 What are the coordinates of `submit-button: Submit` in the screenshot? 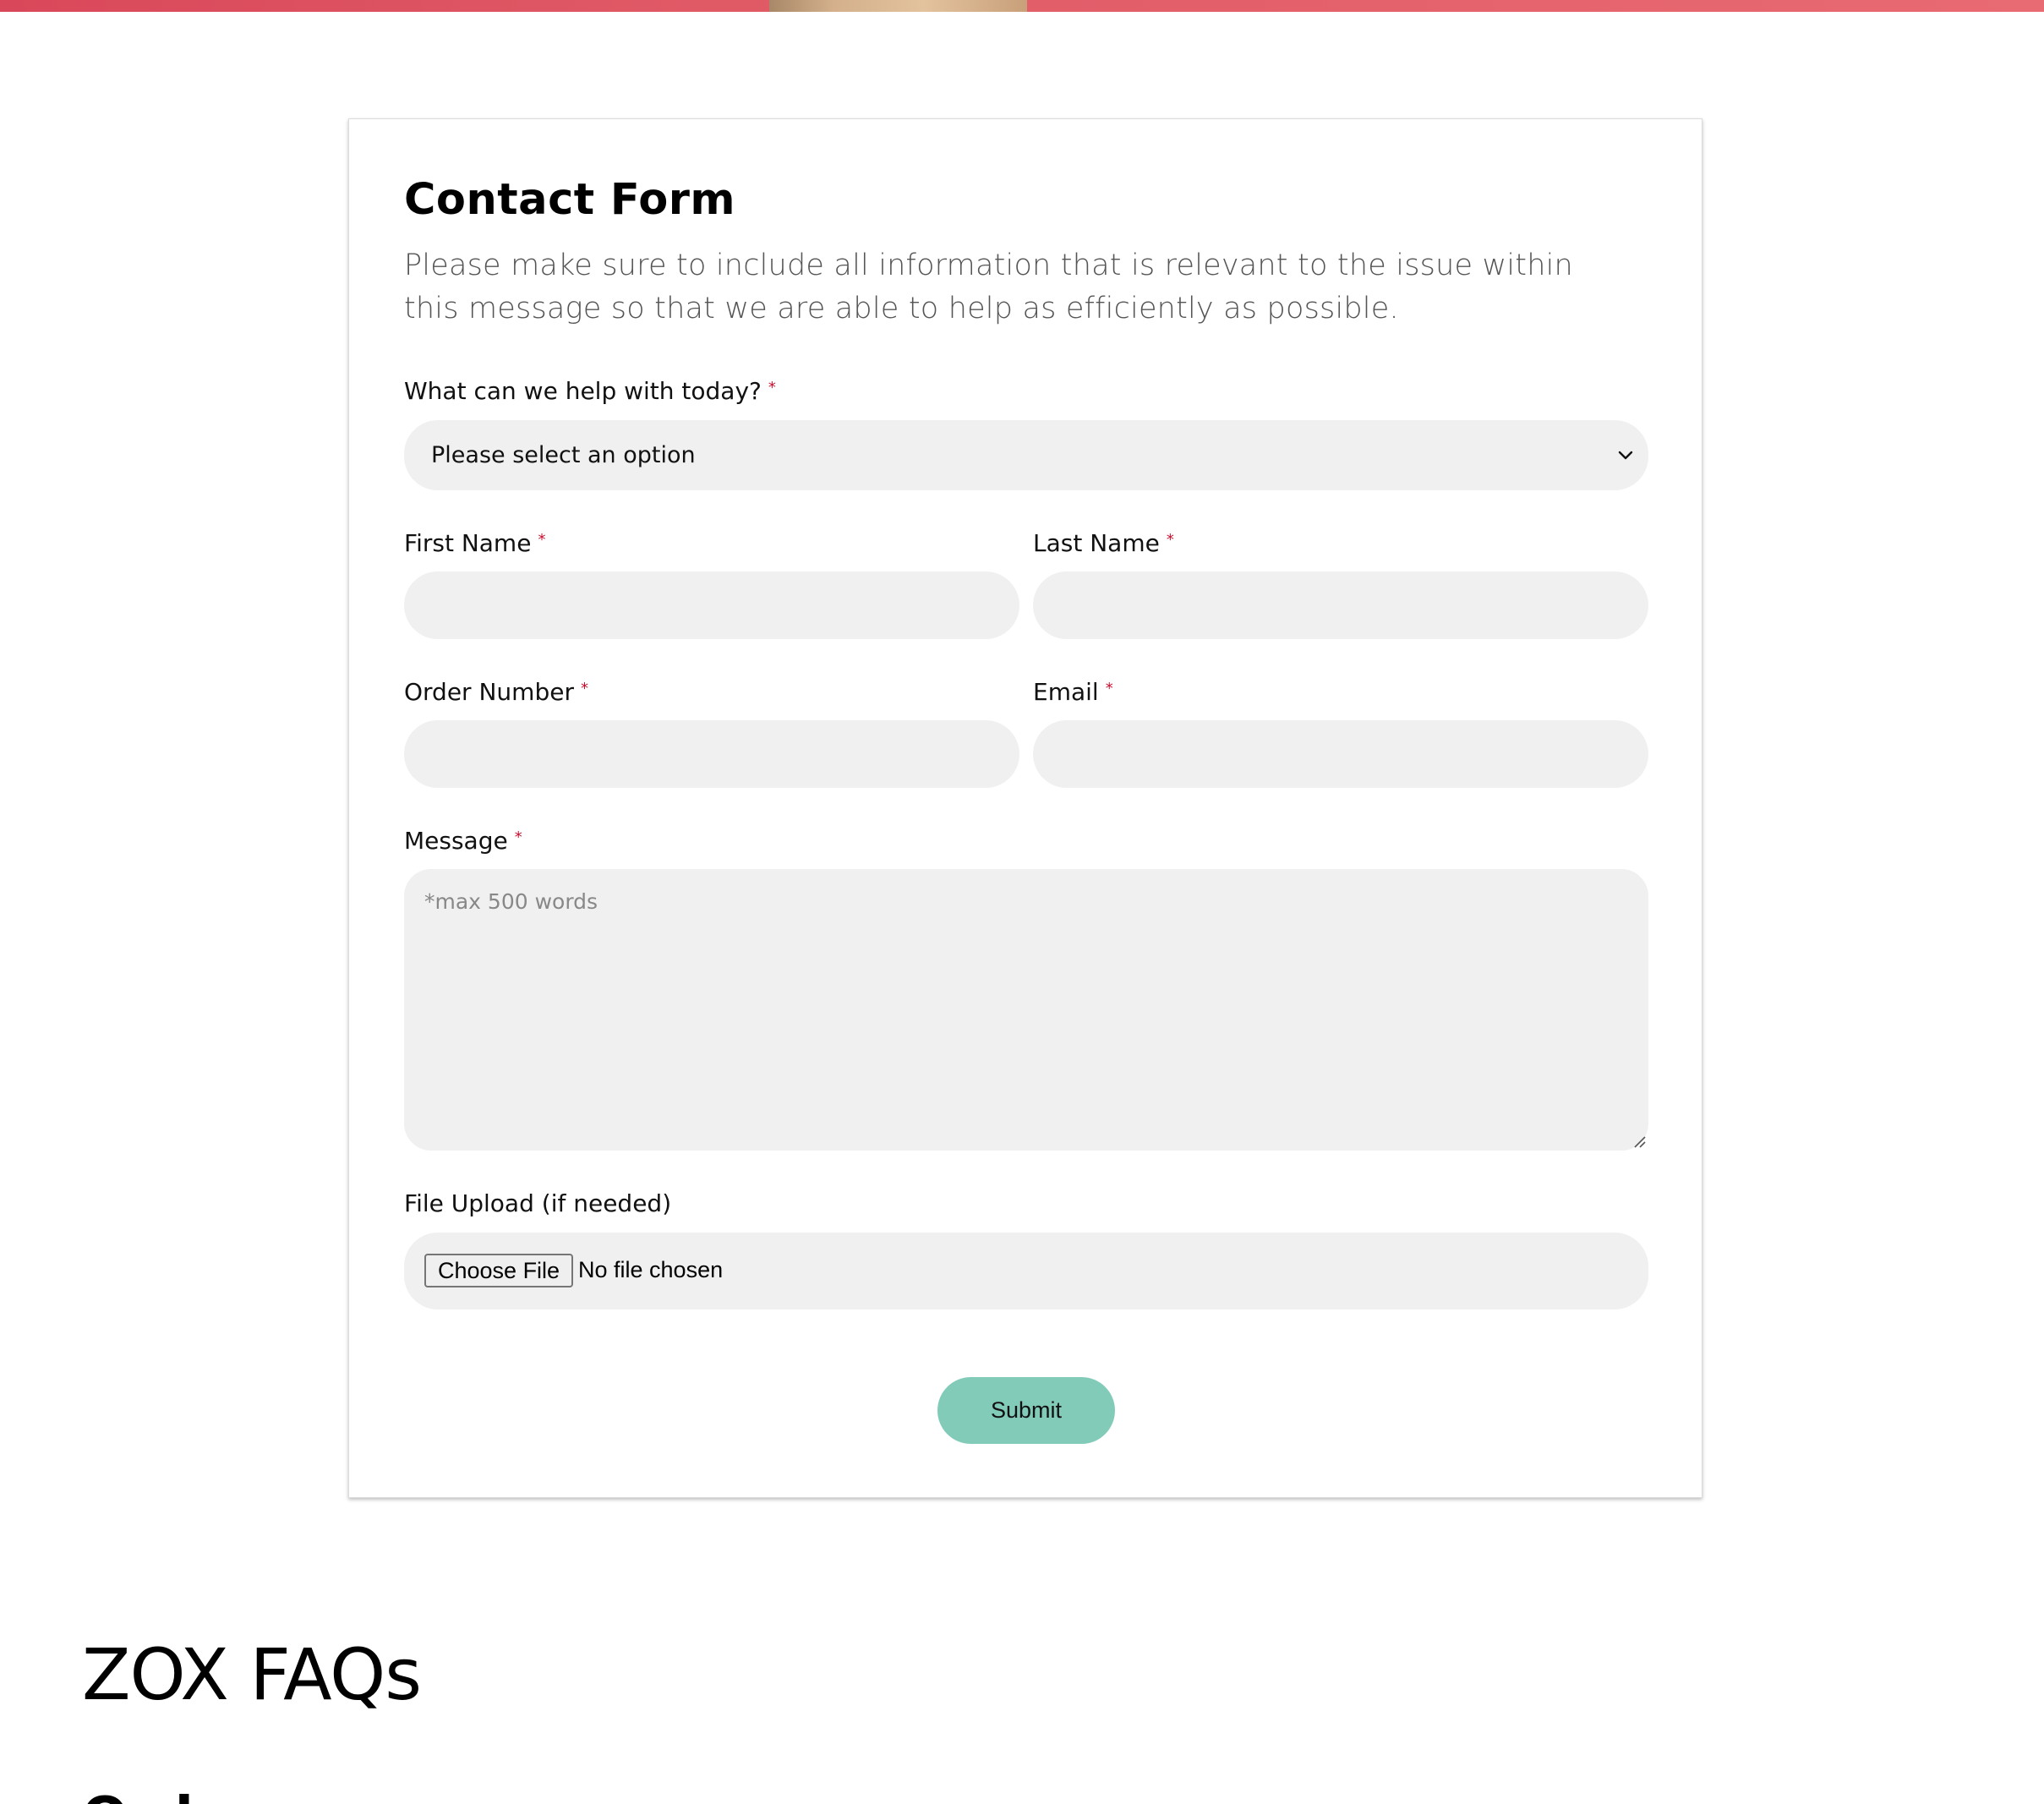 It's located at (1026, 1410).